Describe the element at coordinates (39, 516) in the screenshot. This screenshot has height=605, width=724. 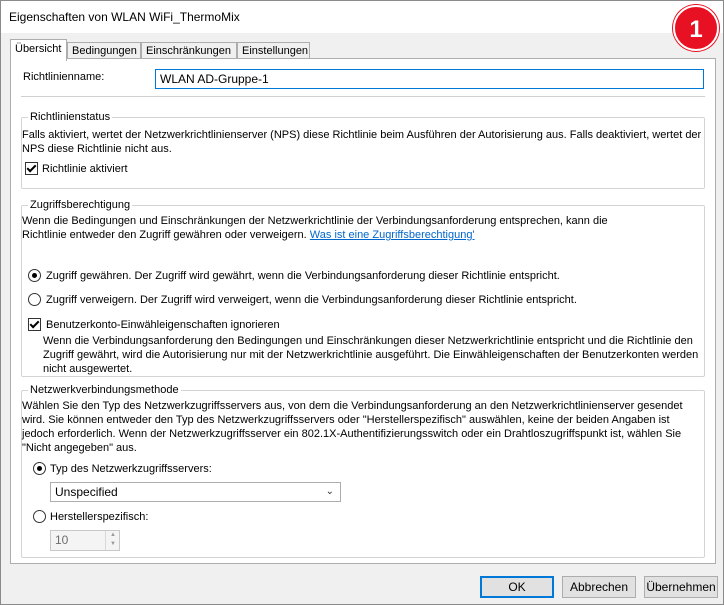
I see `vendor-specific-radio` at that location.